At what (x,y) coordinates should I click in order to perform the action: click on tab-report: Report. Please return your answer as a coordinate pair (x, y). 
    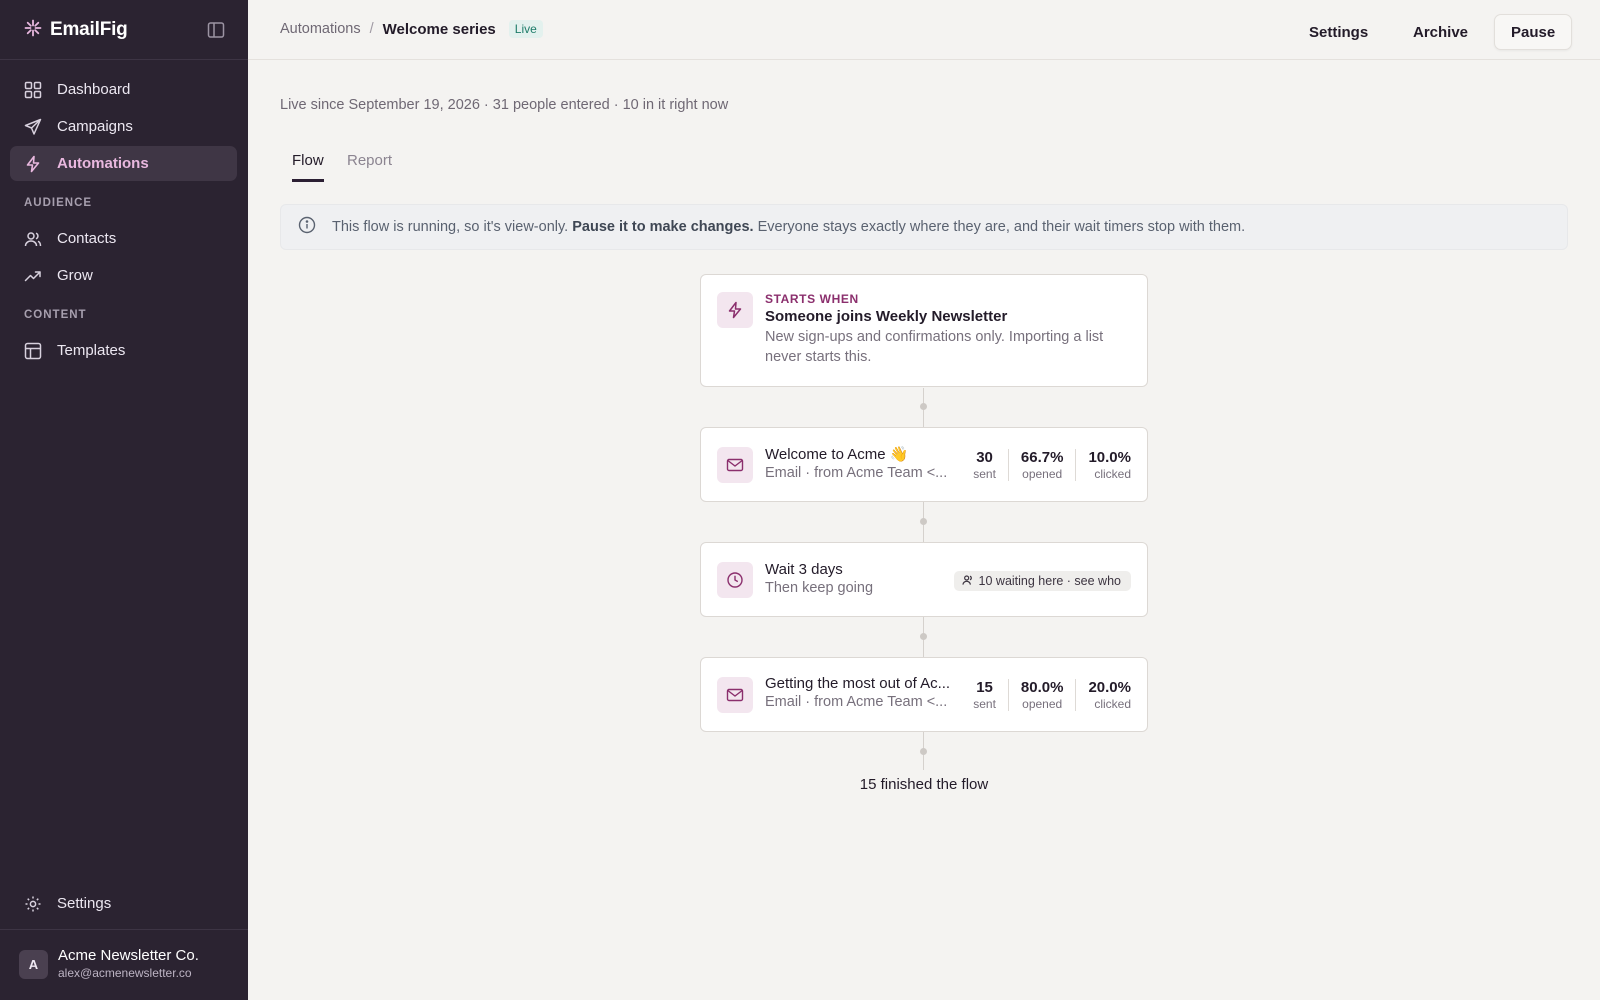
    Looking at the image, I should click on (369, 165).